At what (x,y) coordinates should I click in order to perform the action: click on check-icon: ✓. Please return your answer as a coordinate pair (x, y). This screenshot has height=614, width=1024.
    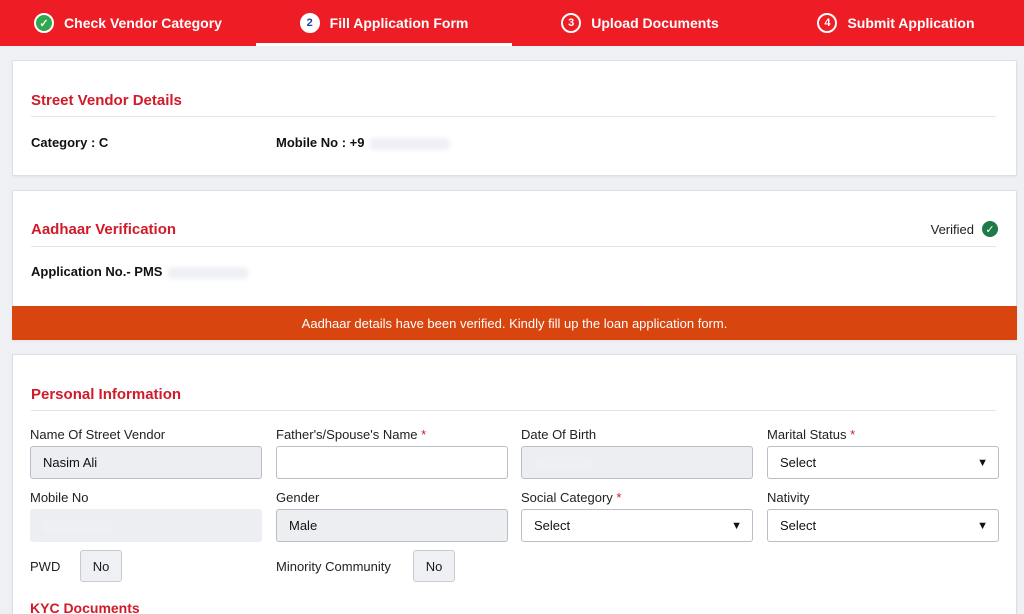
    Looking at the image, I should click on (44, 23).